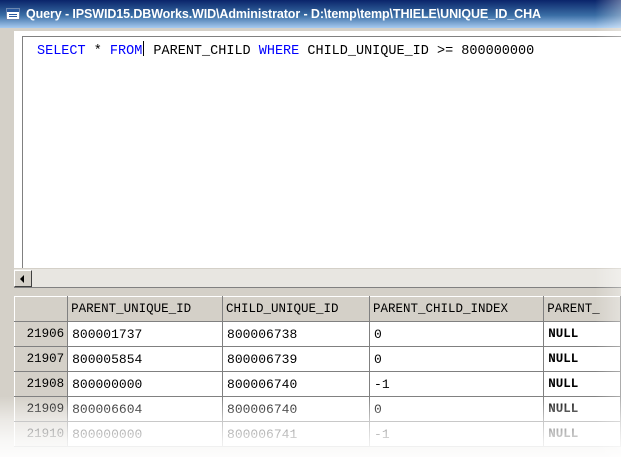  I want to click on sql-table-name: PARENT_CHILD, so click(202, 51).